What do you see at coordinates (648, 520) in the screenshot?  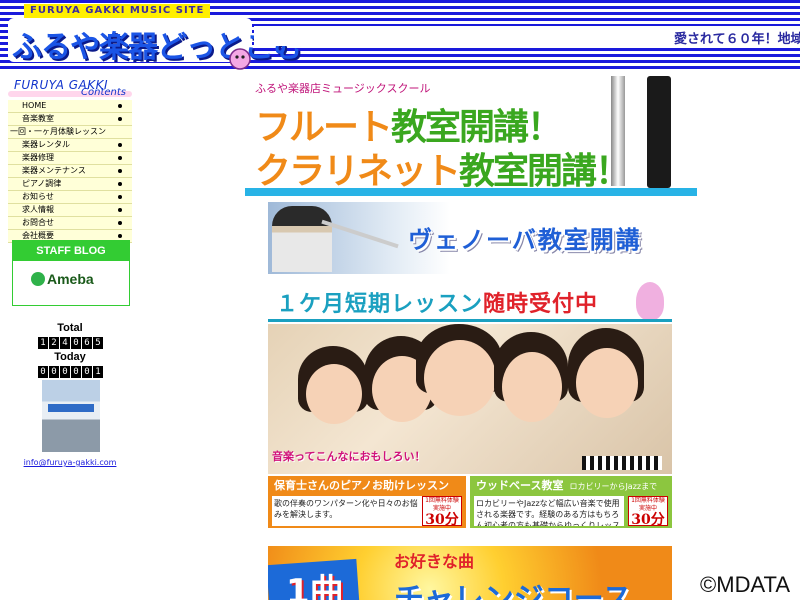 I see `badge-duration: 30分` at bounding box center [648, 520].